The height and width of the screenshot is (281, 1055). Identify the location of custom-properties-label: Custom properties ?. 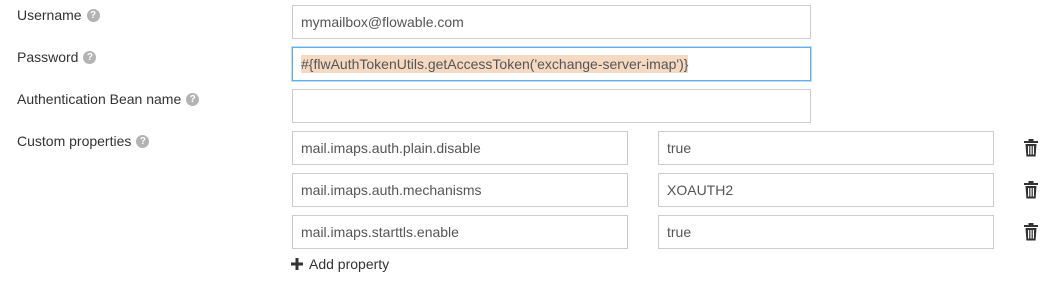
(83, 141).